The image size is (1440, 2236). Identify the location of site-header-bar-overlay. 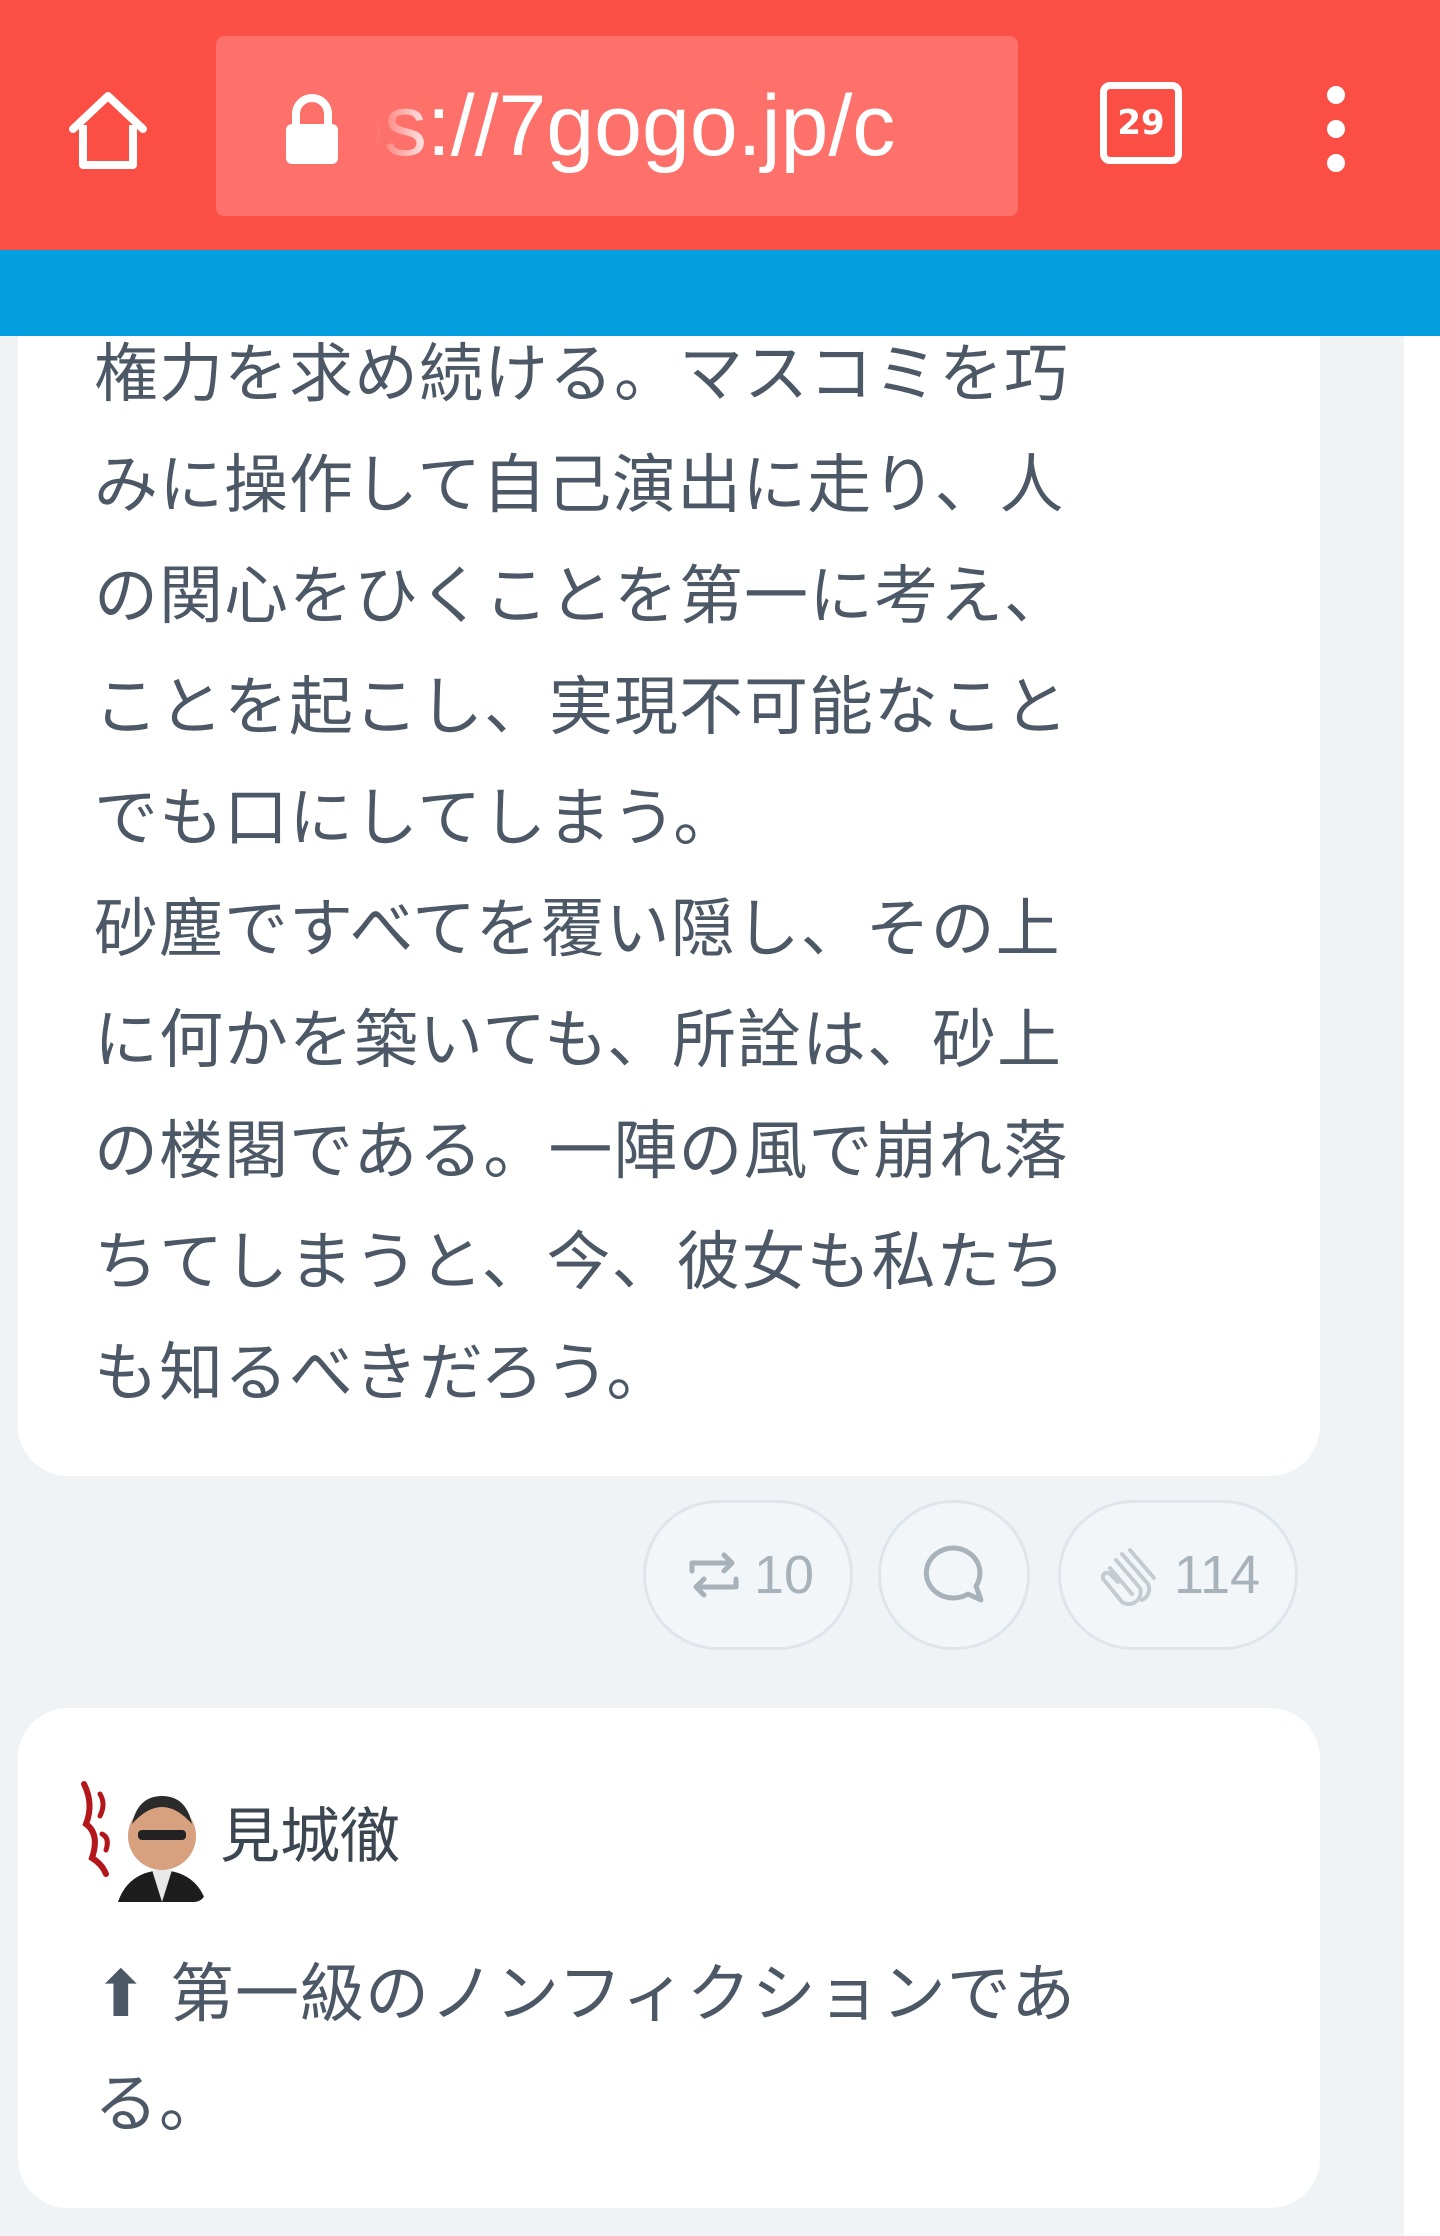
(720, 293).